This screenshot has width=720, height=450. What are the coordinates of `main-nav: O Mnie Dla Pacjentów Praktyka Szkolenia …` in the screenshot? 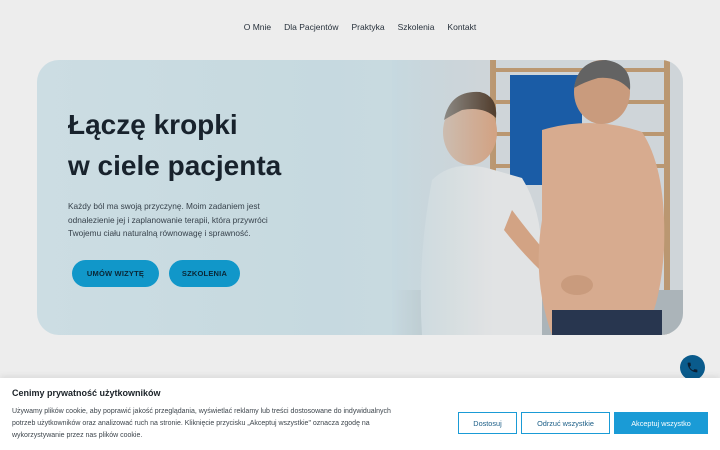 It's located at (360, 27).